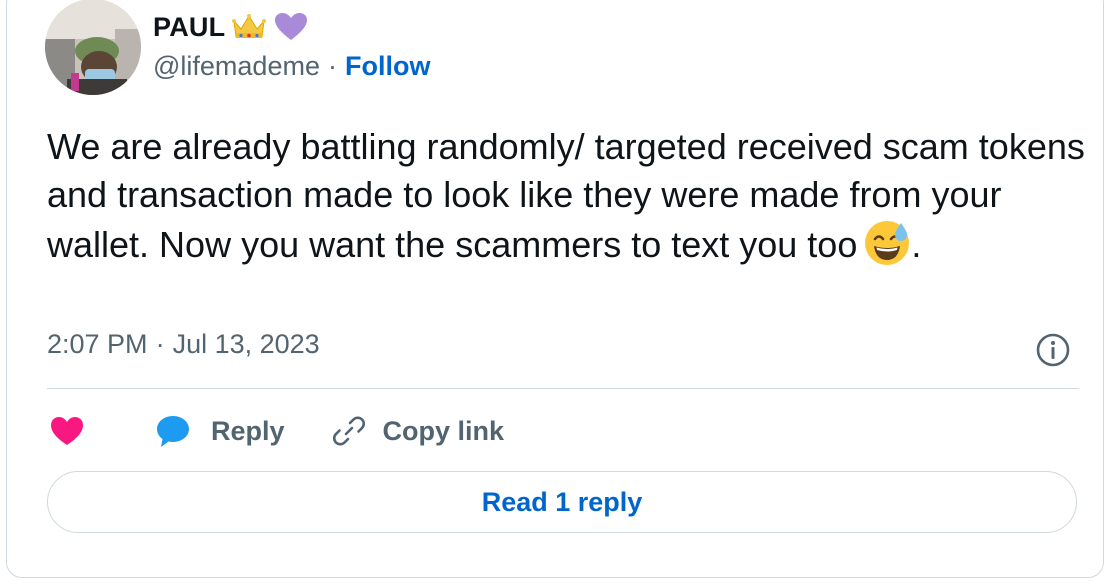  I want to click on read-replies-button: Read 1 reply, so click(562, 502).